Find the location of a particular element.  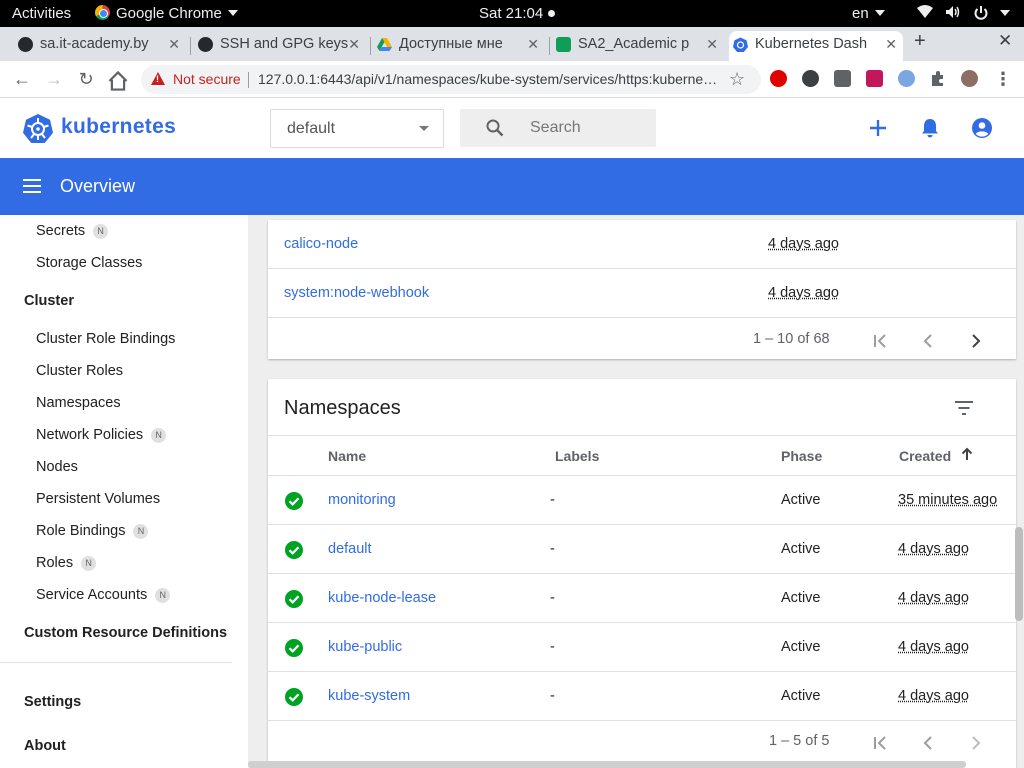

namespaced-badge: N is located at coordinates (101, 231).